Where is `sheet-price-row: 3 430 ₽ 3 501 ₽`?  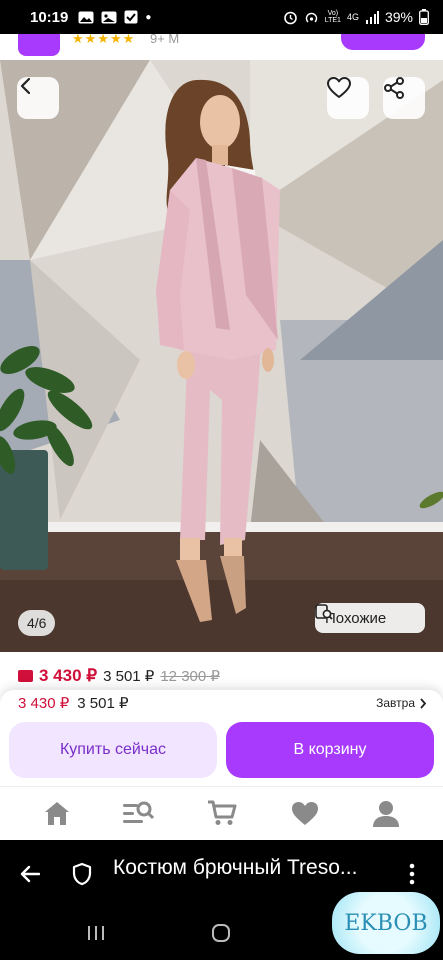
sheet-price-row: 3 430 ₽ 3 501 ₽ is located at coordinates (73, 703).